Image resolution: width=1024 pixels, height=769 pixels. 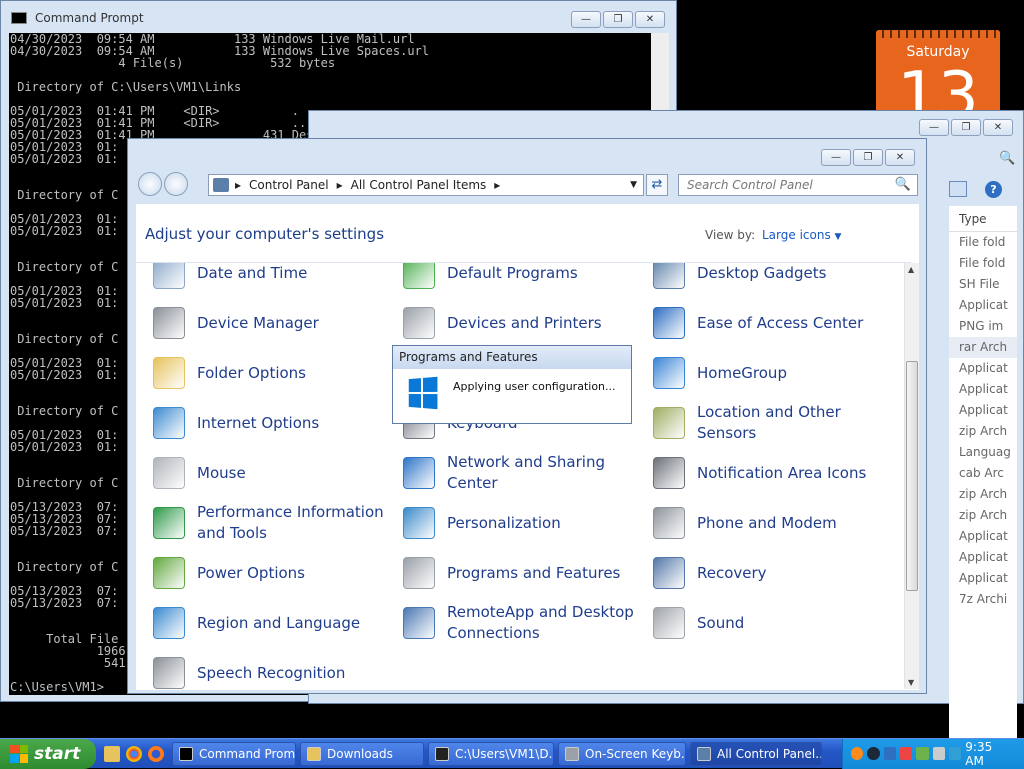 I want to click on search-input: Search Control Panel 🔍, so click(x=798, y=185).